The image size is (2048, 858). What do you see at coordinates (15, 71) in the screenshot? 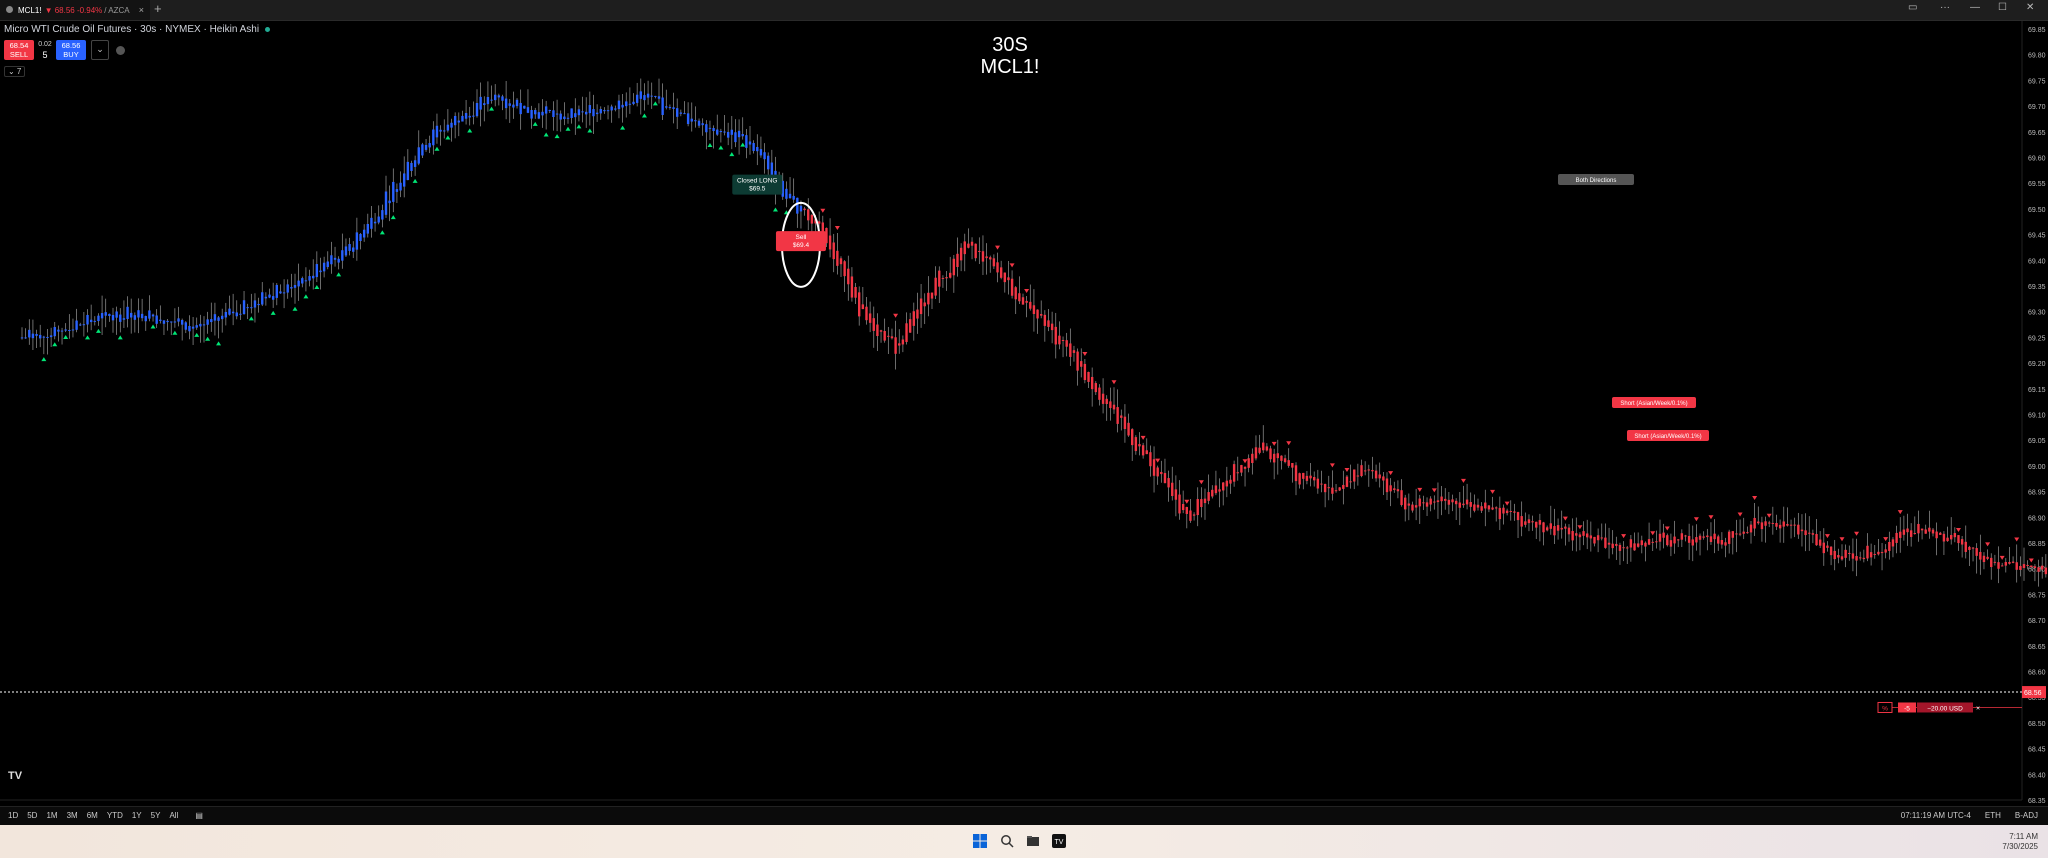
I see `indicators-toggle: ⌄ 7` at bounding box center [15, 71].